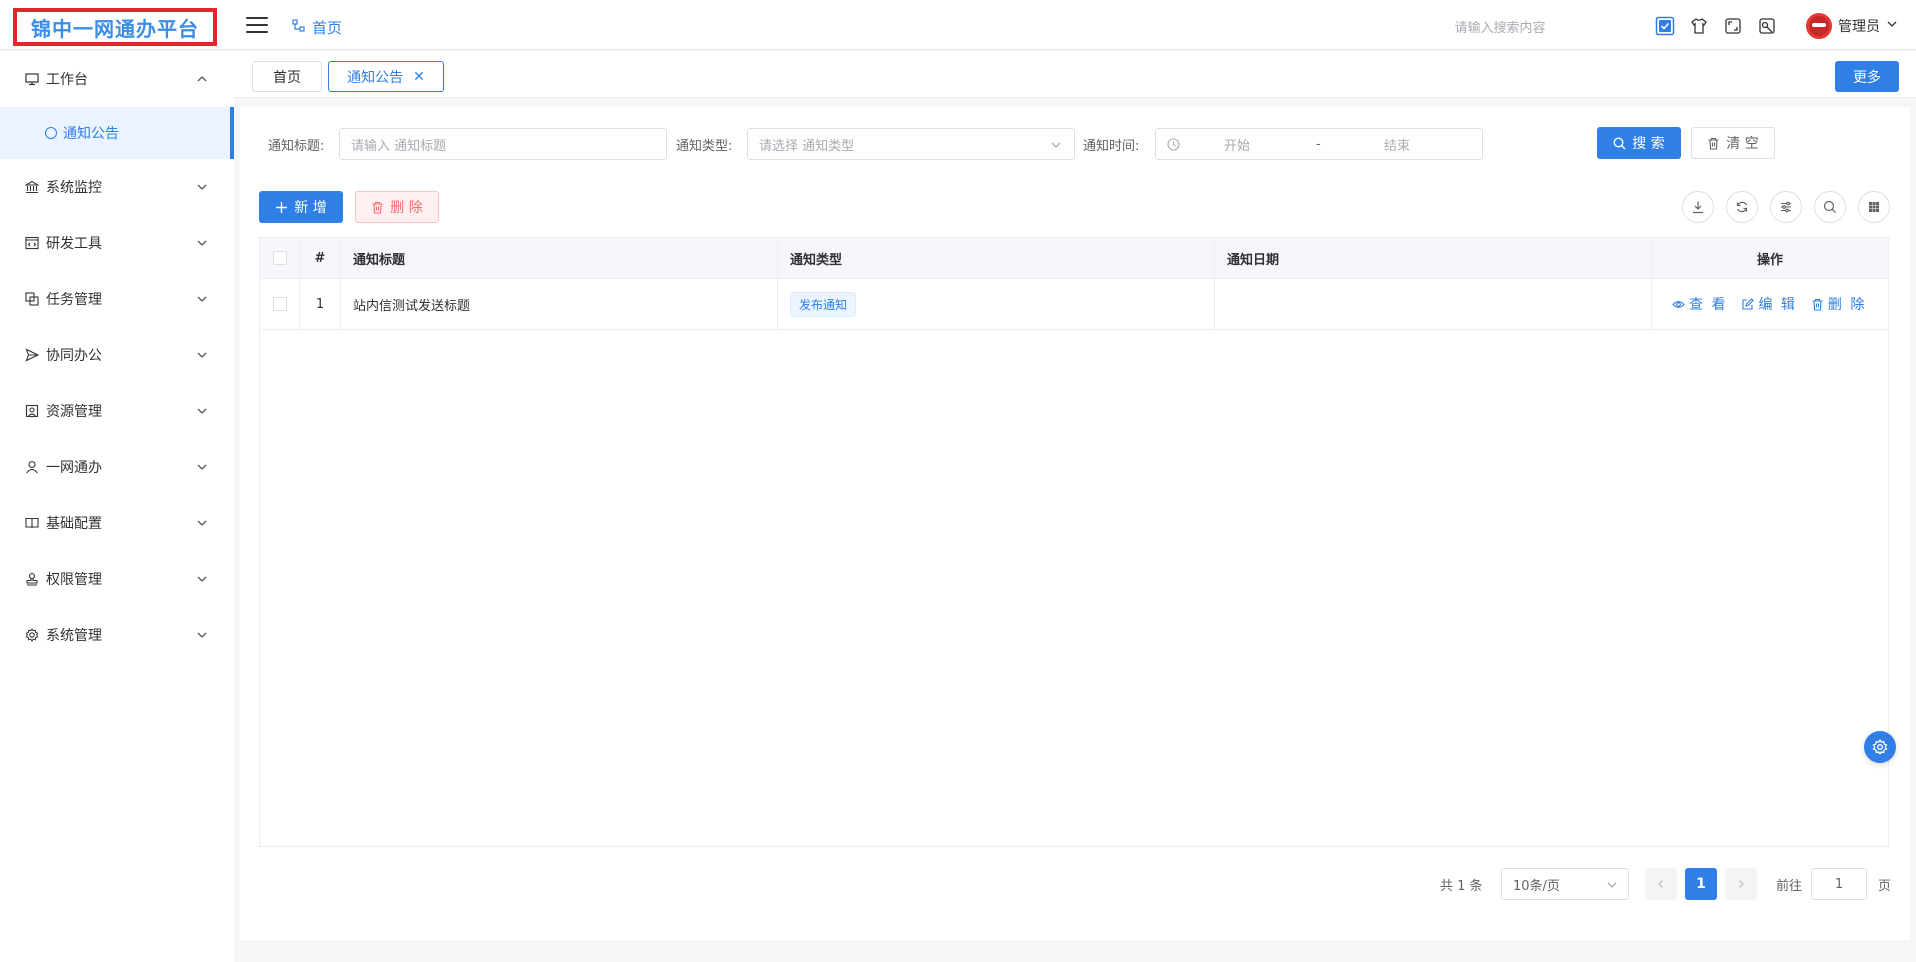 The height and width of the screenshot is (962, 1916). Describe the element at coordinates (117, 299) in the screenshot. I see `sidebar-item-tasks: 任务管理` at that location.